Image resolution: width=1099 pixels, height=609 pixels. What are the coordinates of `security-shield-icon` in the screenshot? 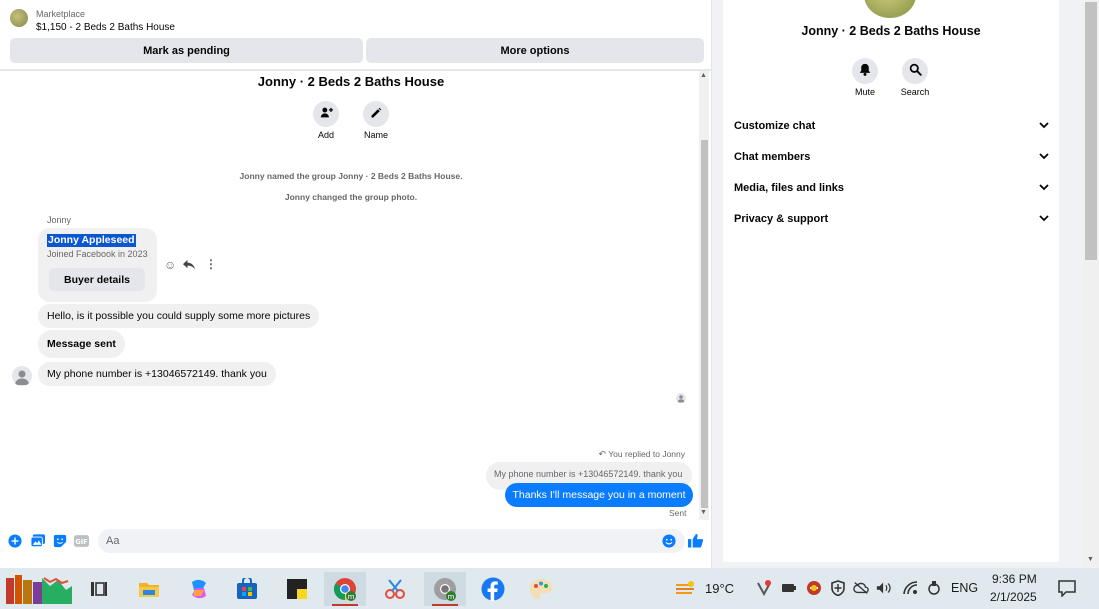 It's located at (838, 588).